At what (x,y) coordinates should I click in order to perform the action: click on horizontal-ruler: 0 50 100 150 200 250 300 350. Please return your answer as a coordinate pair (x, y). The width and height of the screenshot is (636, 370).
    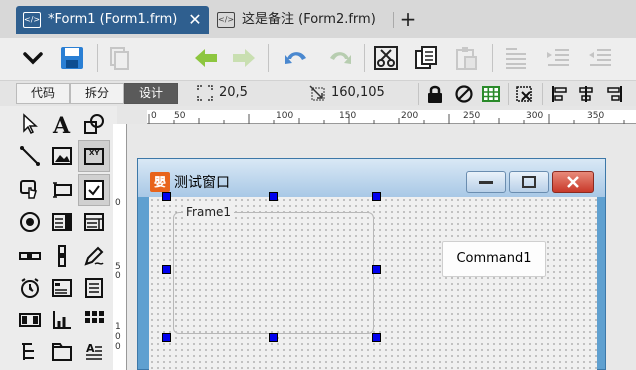
    Looking at the image, I should click on (391, 117).